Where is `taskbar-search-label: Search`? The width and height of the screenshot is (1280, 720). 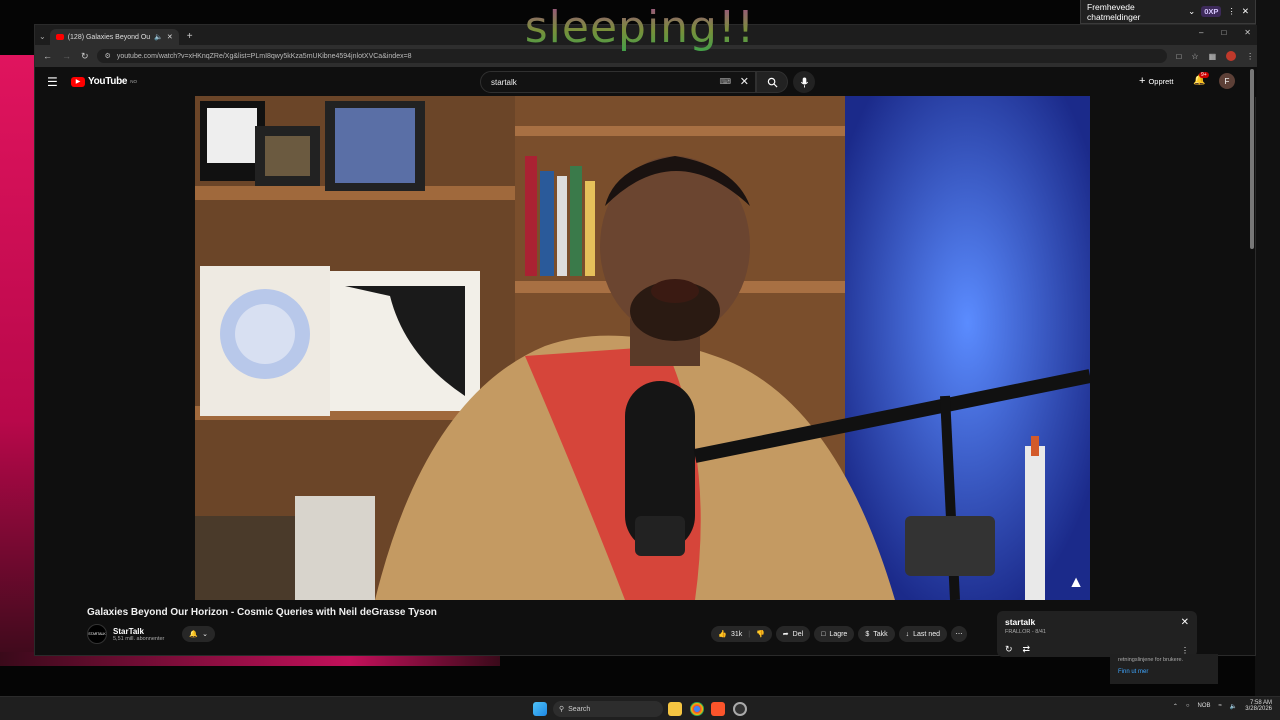
taskbar-search-label: Search is located at coordinates (579, 709).